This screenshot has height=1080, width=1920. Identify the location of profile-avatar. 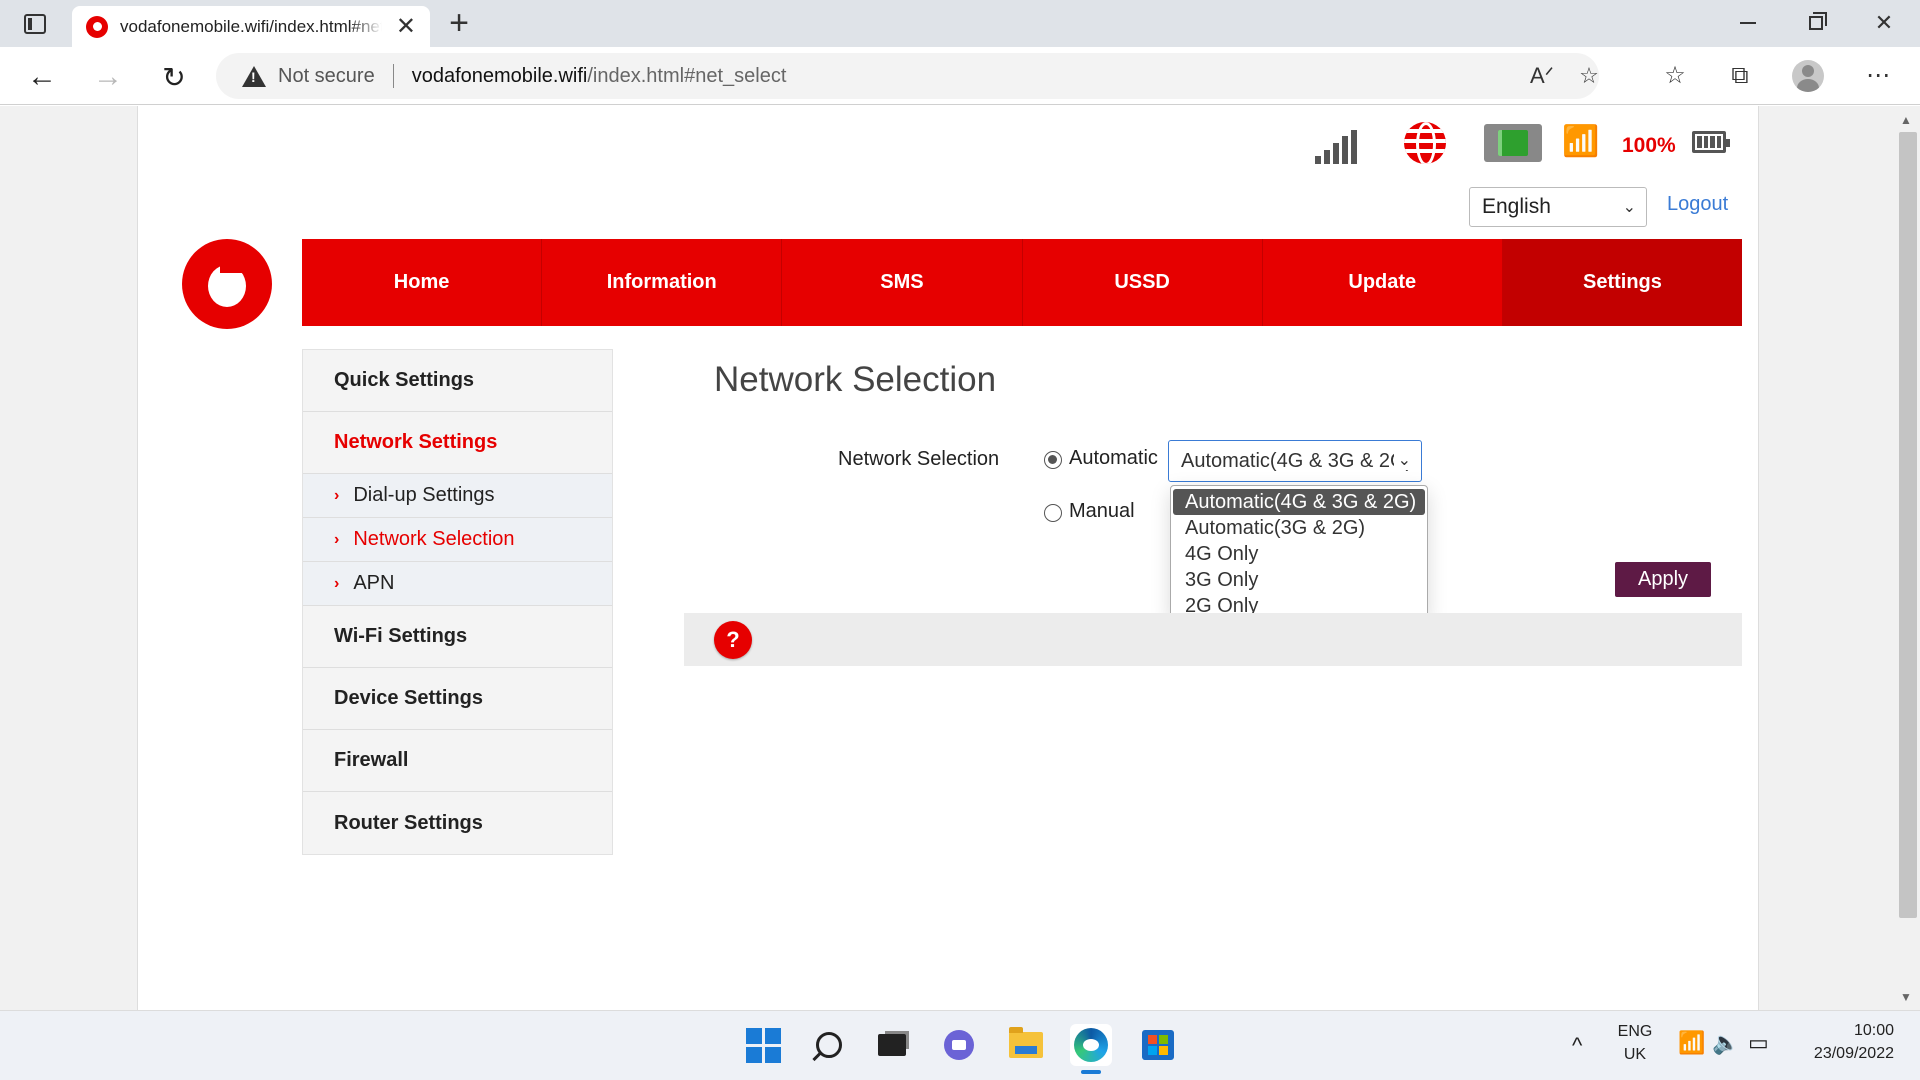
(1808, 76).